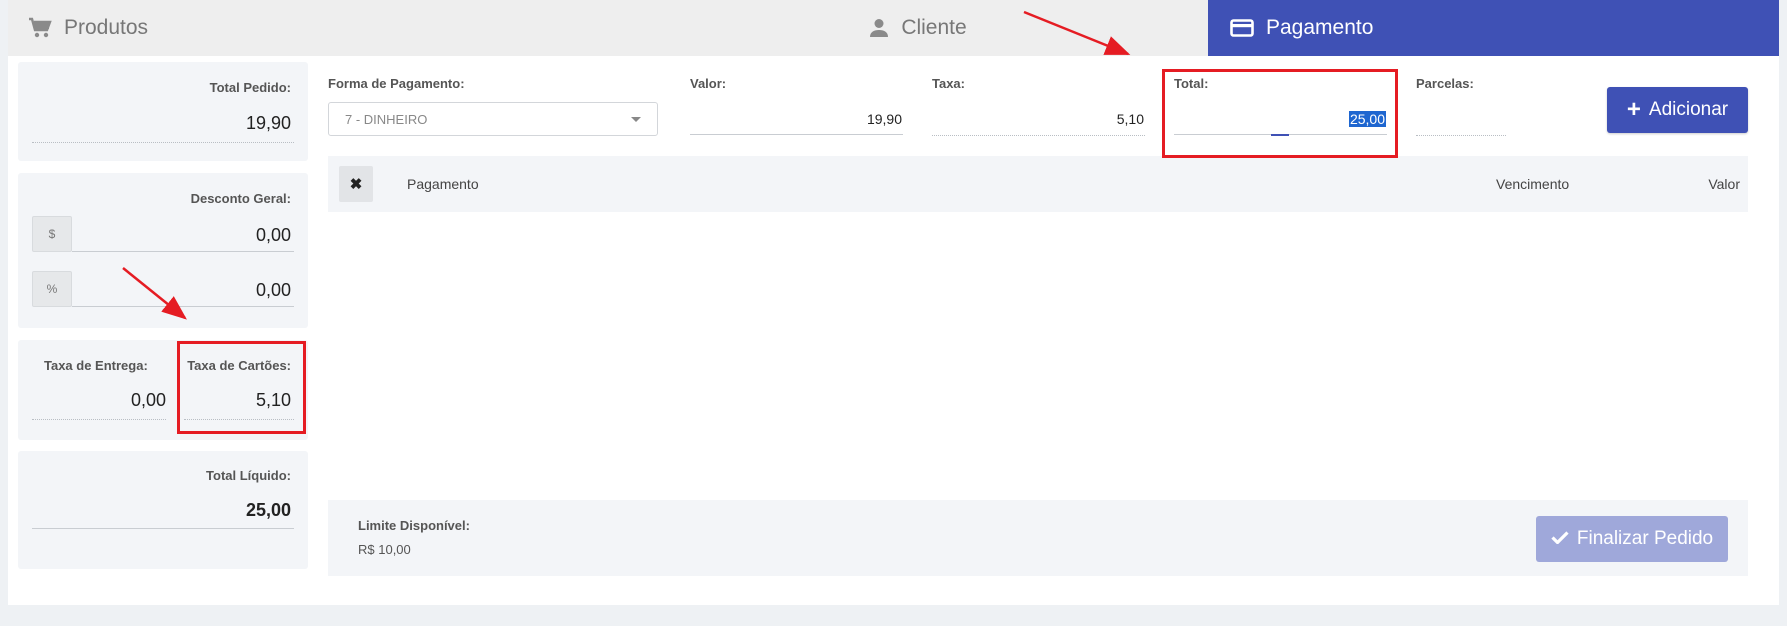 The width and height of the screenshot is (1787, 626). Describe the element at coordinates (1688, 109) in the screenshot. I see `adicionar-label: Adicionar` at that location.